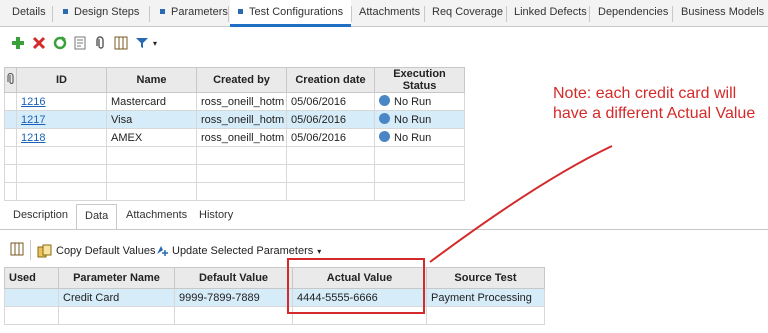  What do you see at coordinates (521, 204) in the screenshot?
I see `annotation-arrow` at bounding box center [521, 204].